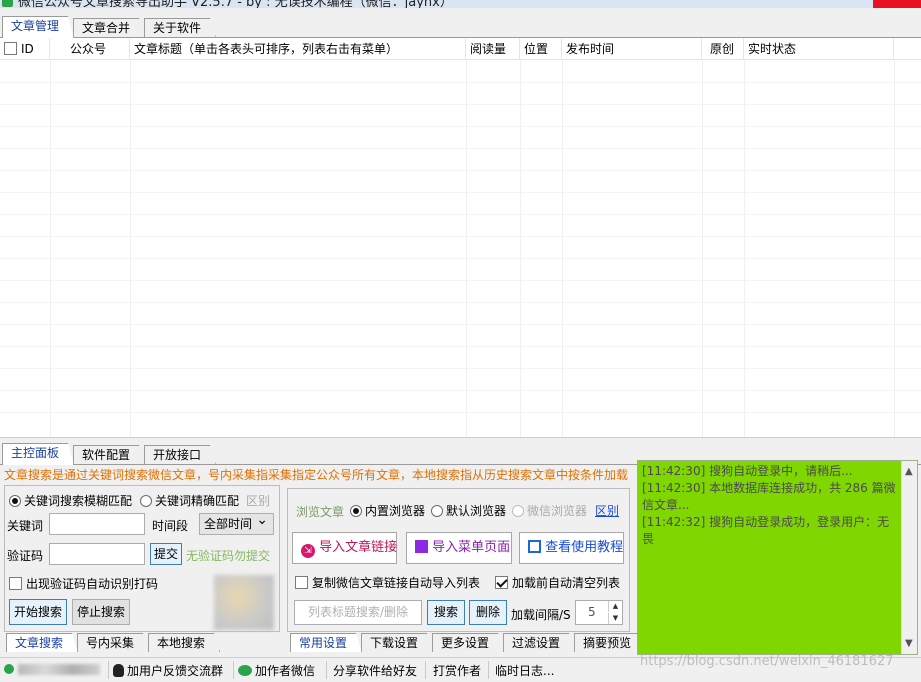 The image size is (921, 682). What do you see at coordinates (320, 512) in the screenshot?
I see `browse-article-label: 浏览文章` at bounding box center [320, 512].